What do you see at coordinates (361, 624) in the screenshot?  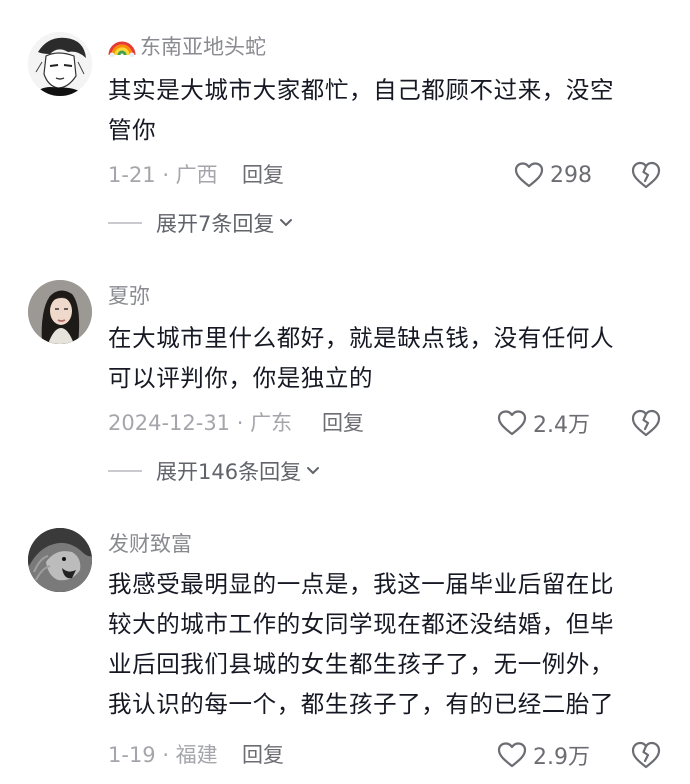 I see `comment-line: 较大的城市工作的女同学现在都还没结婚，但毕` at bounding box center [361, 624].